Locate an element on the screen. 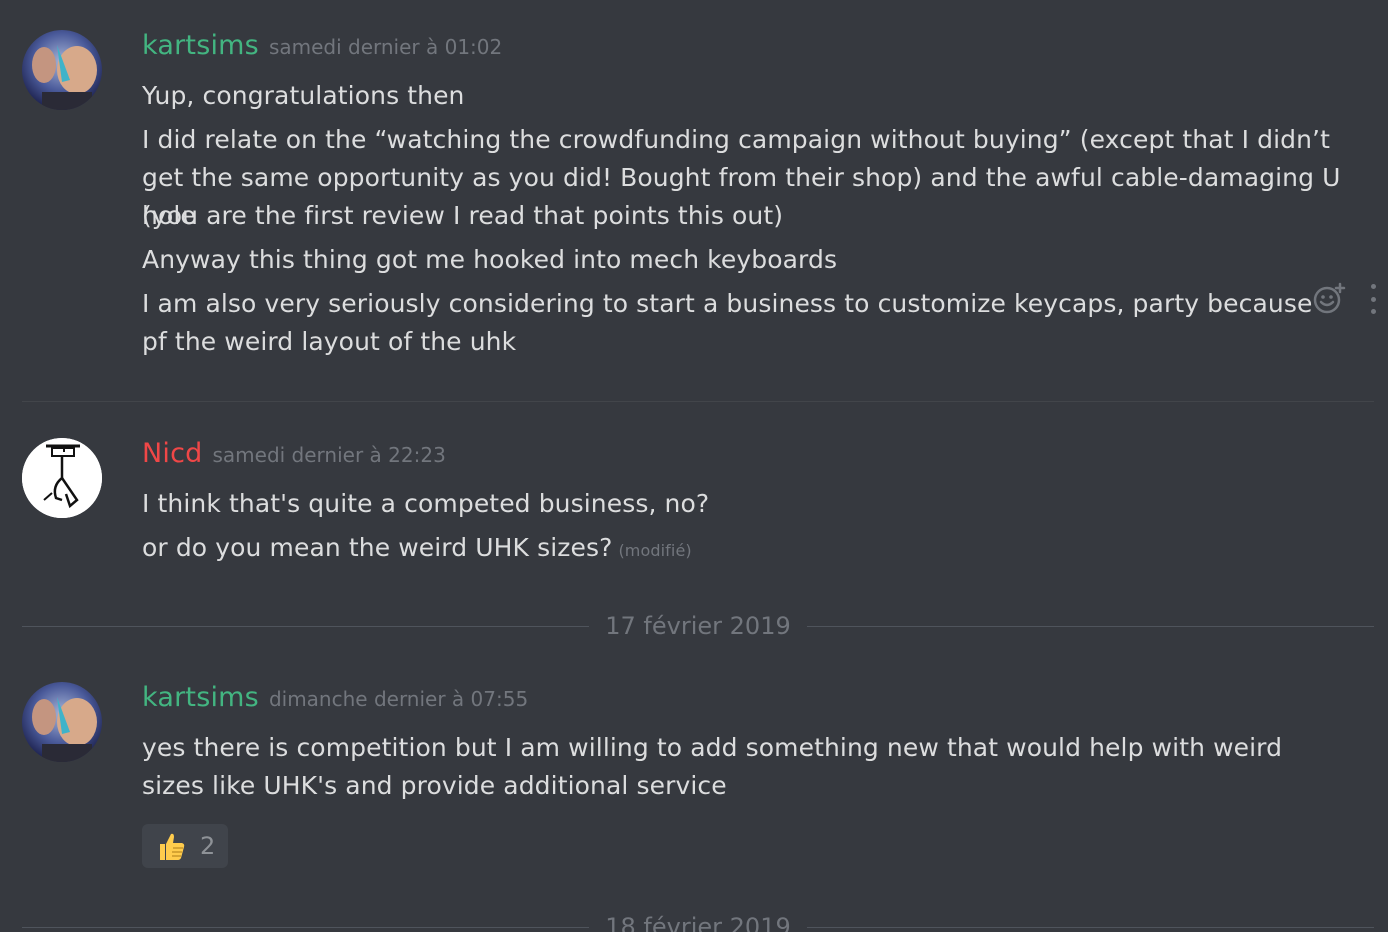 The width and height of the screenshot is (1388, 932). date-divider-label: 17 février 2019 is located at coordinates (698, 626).